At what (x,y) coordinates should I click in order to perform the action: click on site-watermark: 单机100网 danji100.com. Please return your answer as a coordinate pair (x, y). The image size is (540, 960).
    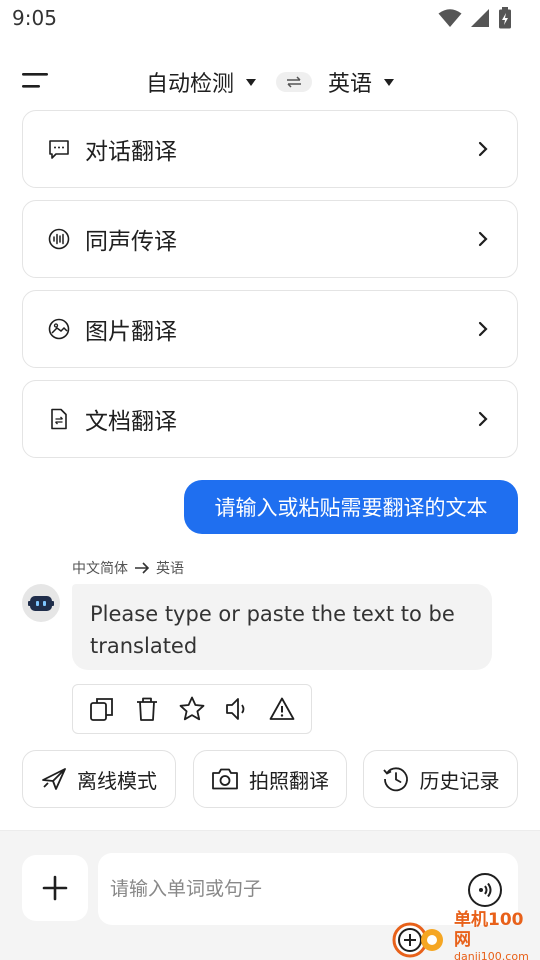
    Looking at the image, I should click on (464, 935).